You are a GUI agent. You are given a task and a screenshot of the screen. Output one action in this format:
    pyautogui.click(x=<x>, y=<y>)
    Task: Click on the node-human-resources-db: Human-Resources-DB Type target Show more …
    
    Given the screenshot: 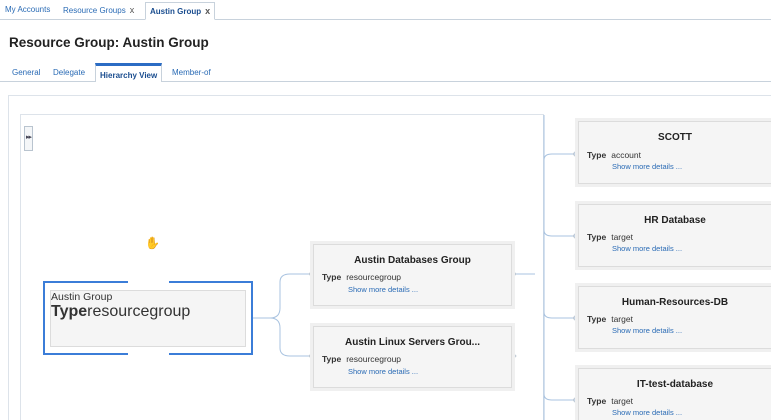 What is the action you would take?
    pyautogui.click(x=674, y=317)
    